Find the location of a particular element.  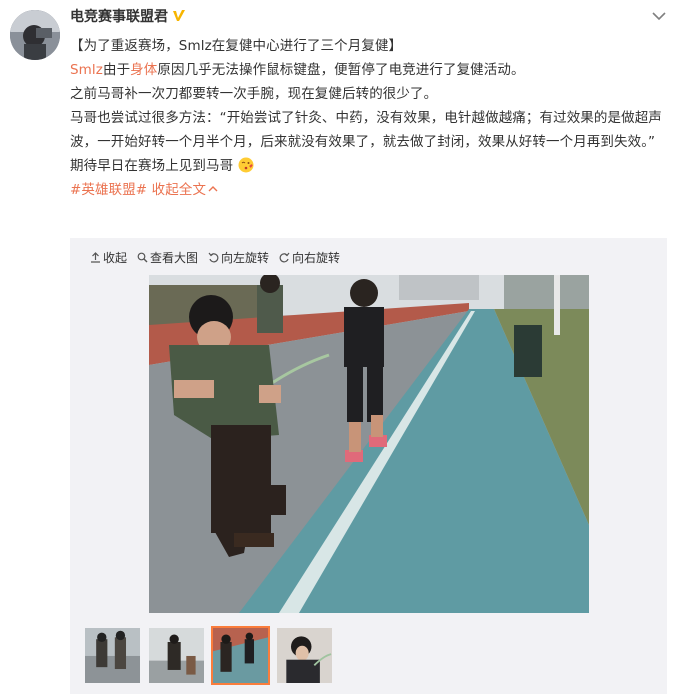

thumbnail-strip is located at coordinates (211, 655).